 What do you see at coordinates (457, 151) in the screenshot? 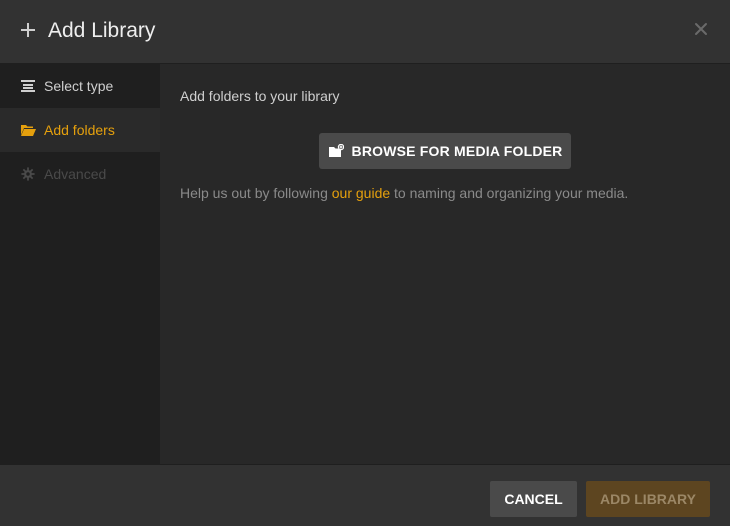
I see `browse-button-label: BROWSE FOR MEDIA FOLDER` at bounding box center [457, 151].